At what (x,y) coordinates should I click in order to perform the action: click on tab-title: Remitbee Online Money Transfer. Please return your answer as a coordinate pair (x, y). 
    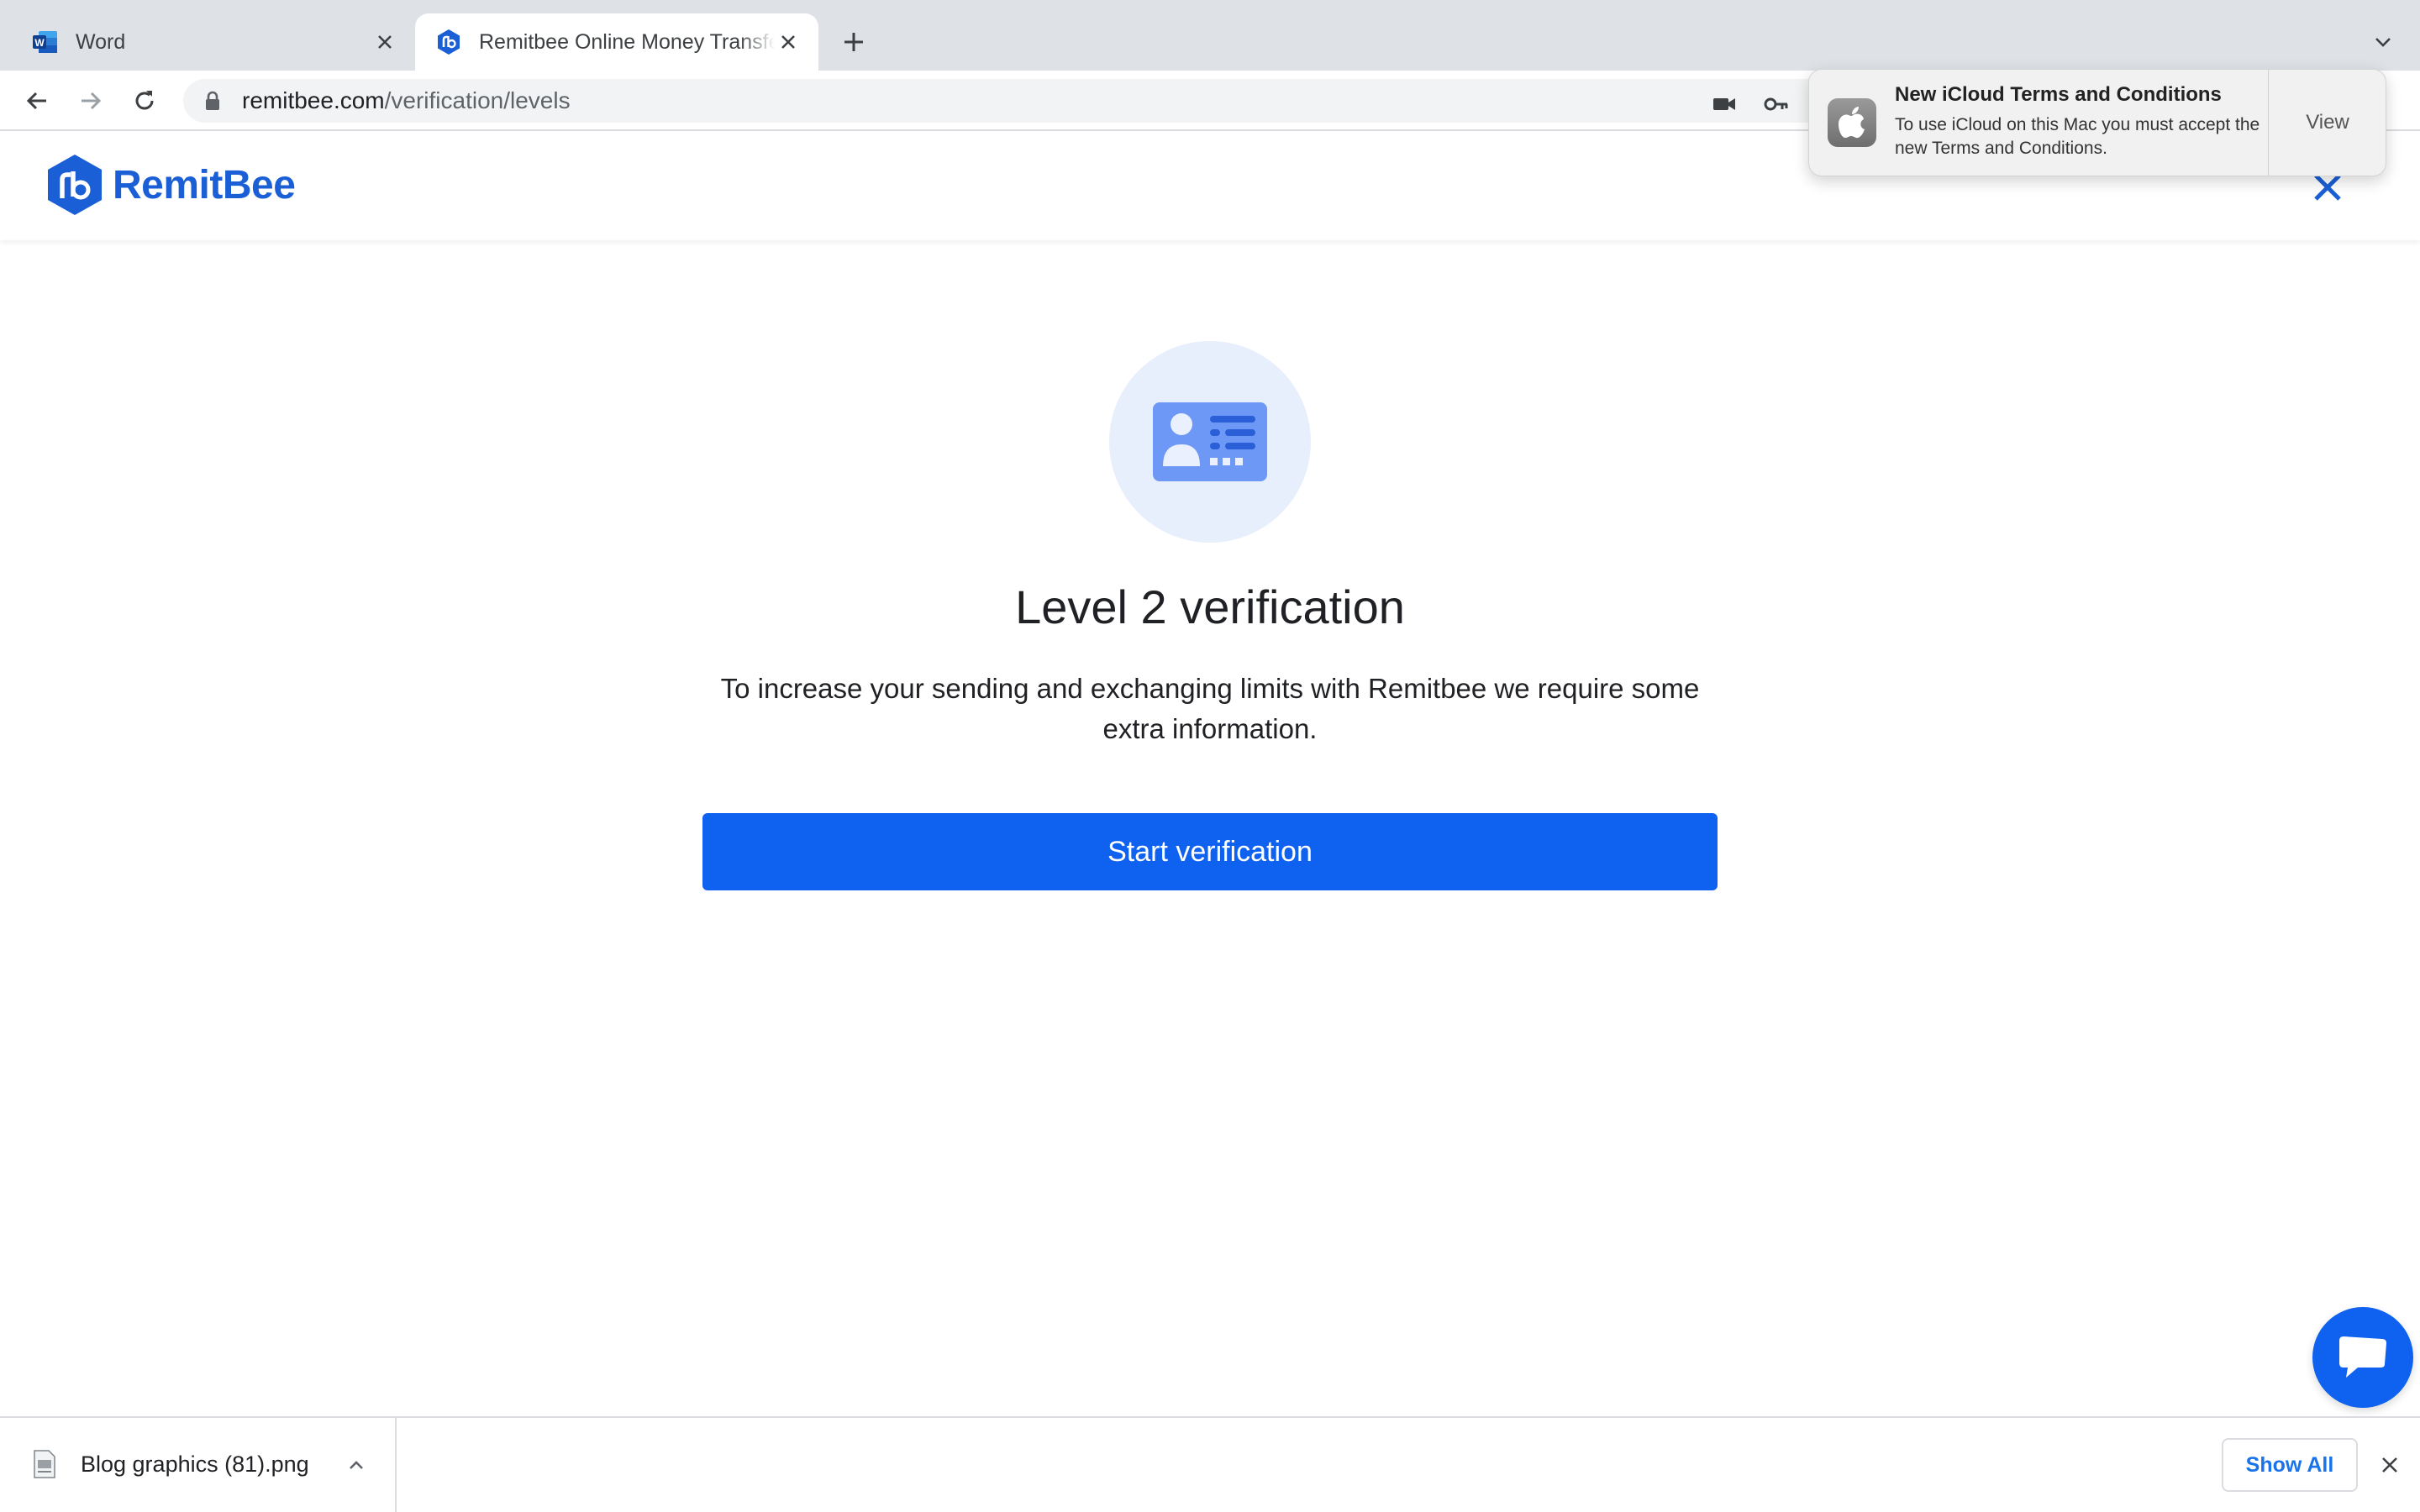
    Looking at the image, I should click on (627, 41).